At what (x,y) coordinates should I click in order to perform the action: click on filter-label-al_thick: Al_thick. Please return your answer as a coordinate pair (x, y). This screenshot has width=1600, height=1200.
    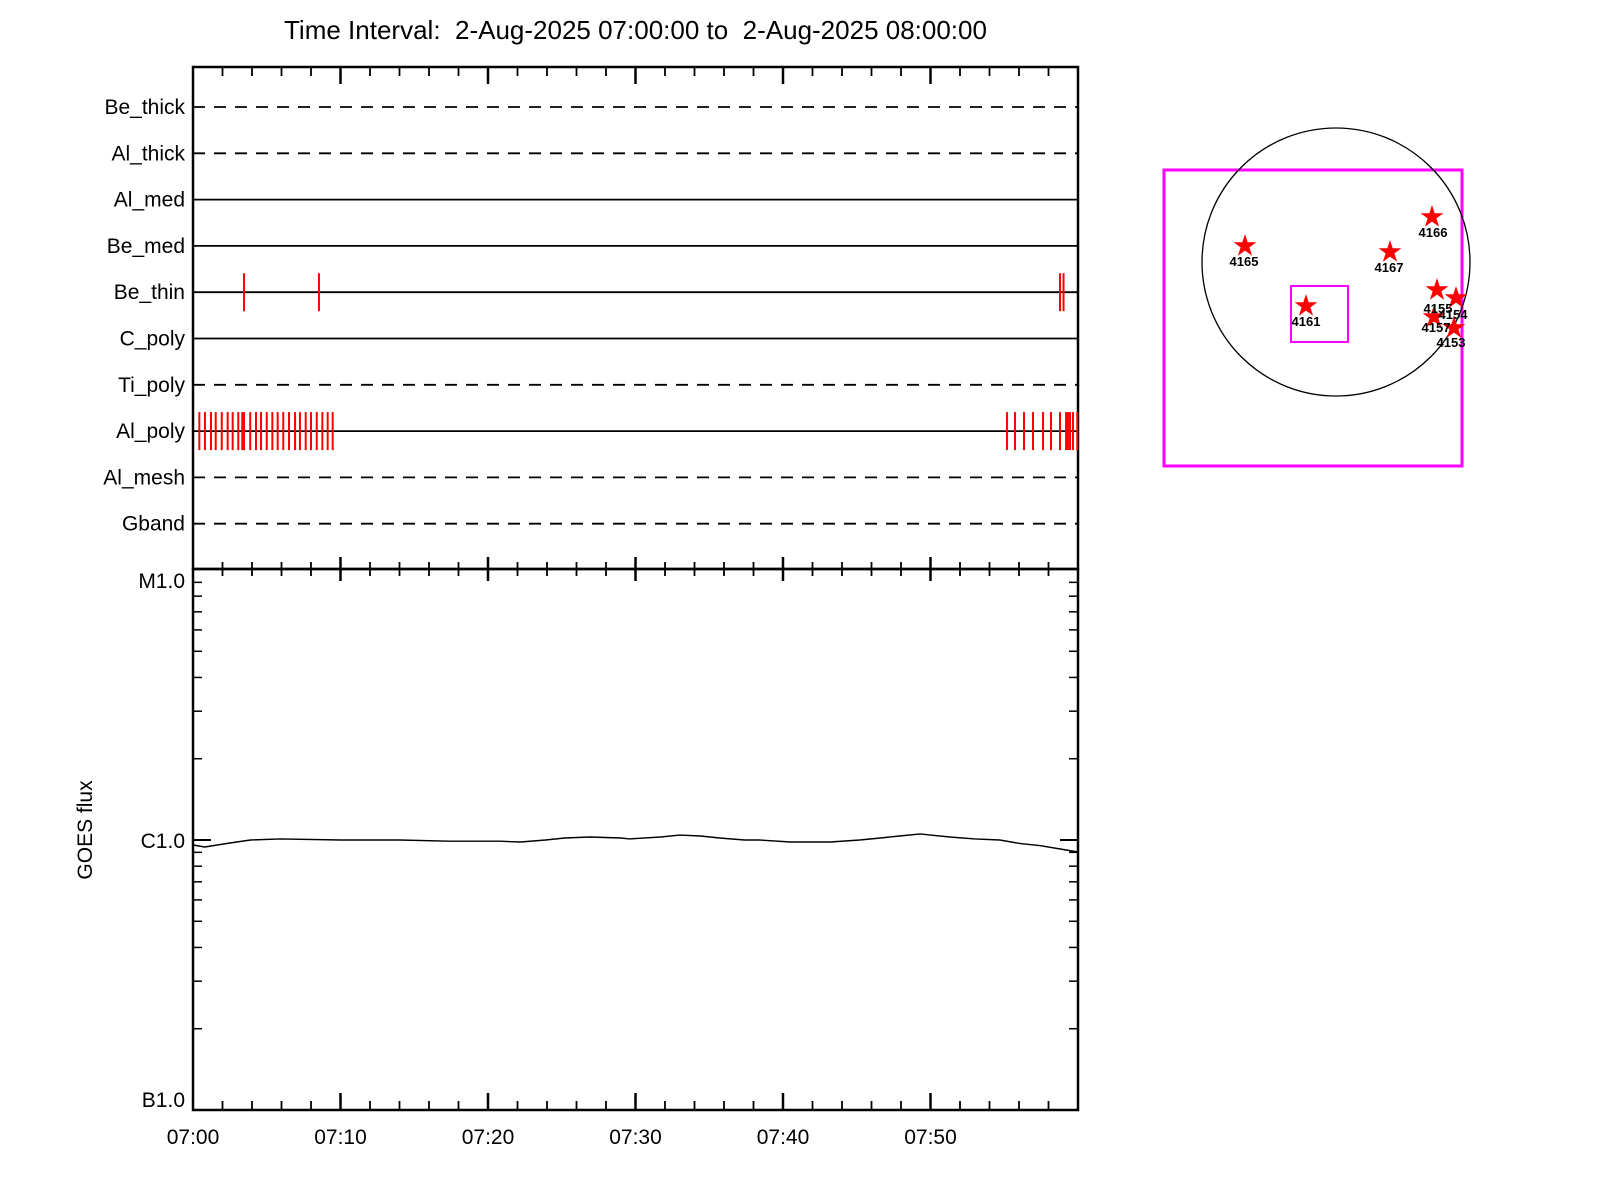
    Looking at the image, I should click on (148, 153).